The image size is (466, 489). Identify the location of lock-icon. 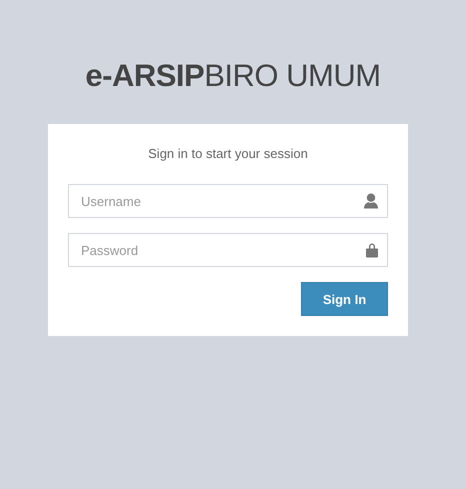
(372, 250).